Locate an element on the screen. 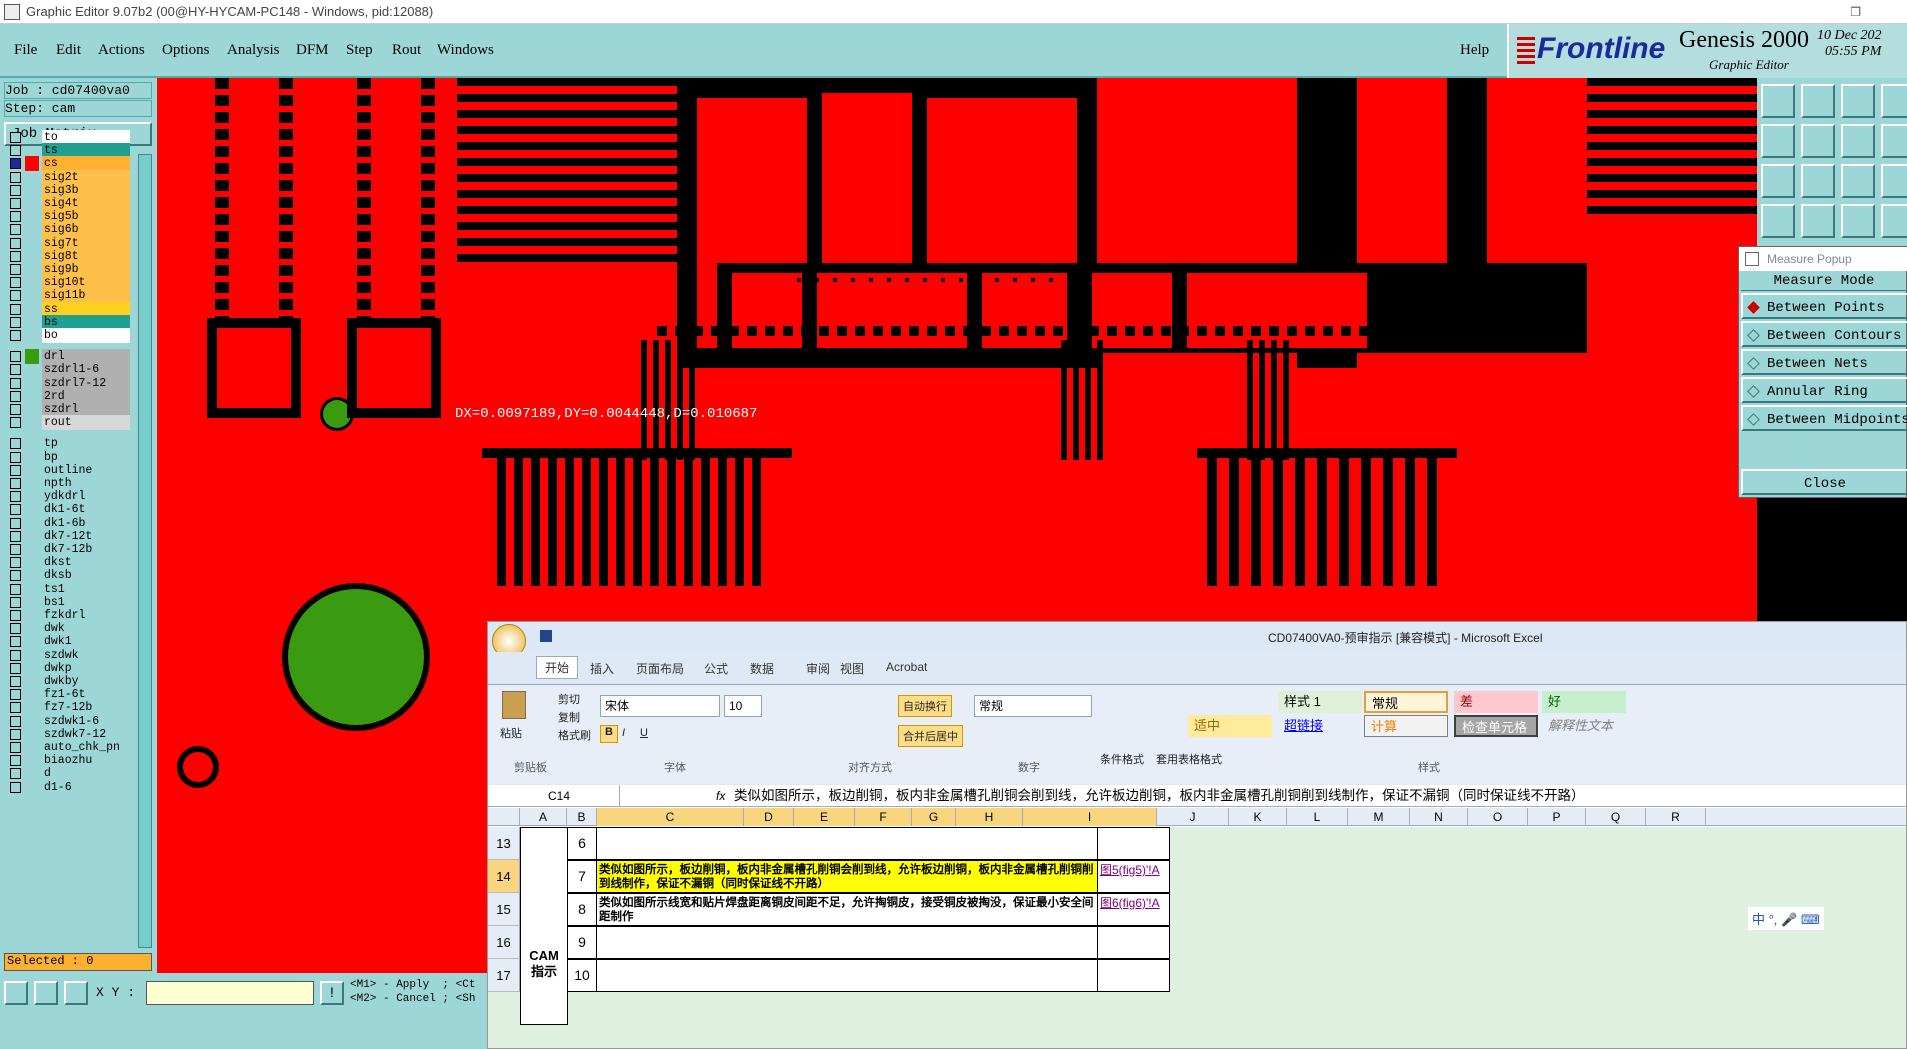 The width and height of the screenshot is (1907, 1049). column-header: P is located at coordinates (1557, 817).